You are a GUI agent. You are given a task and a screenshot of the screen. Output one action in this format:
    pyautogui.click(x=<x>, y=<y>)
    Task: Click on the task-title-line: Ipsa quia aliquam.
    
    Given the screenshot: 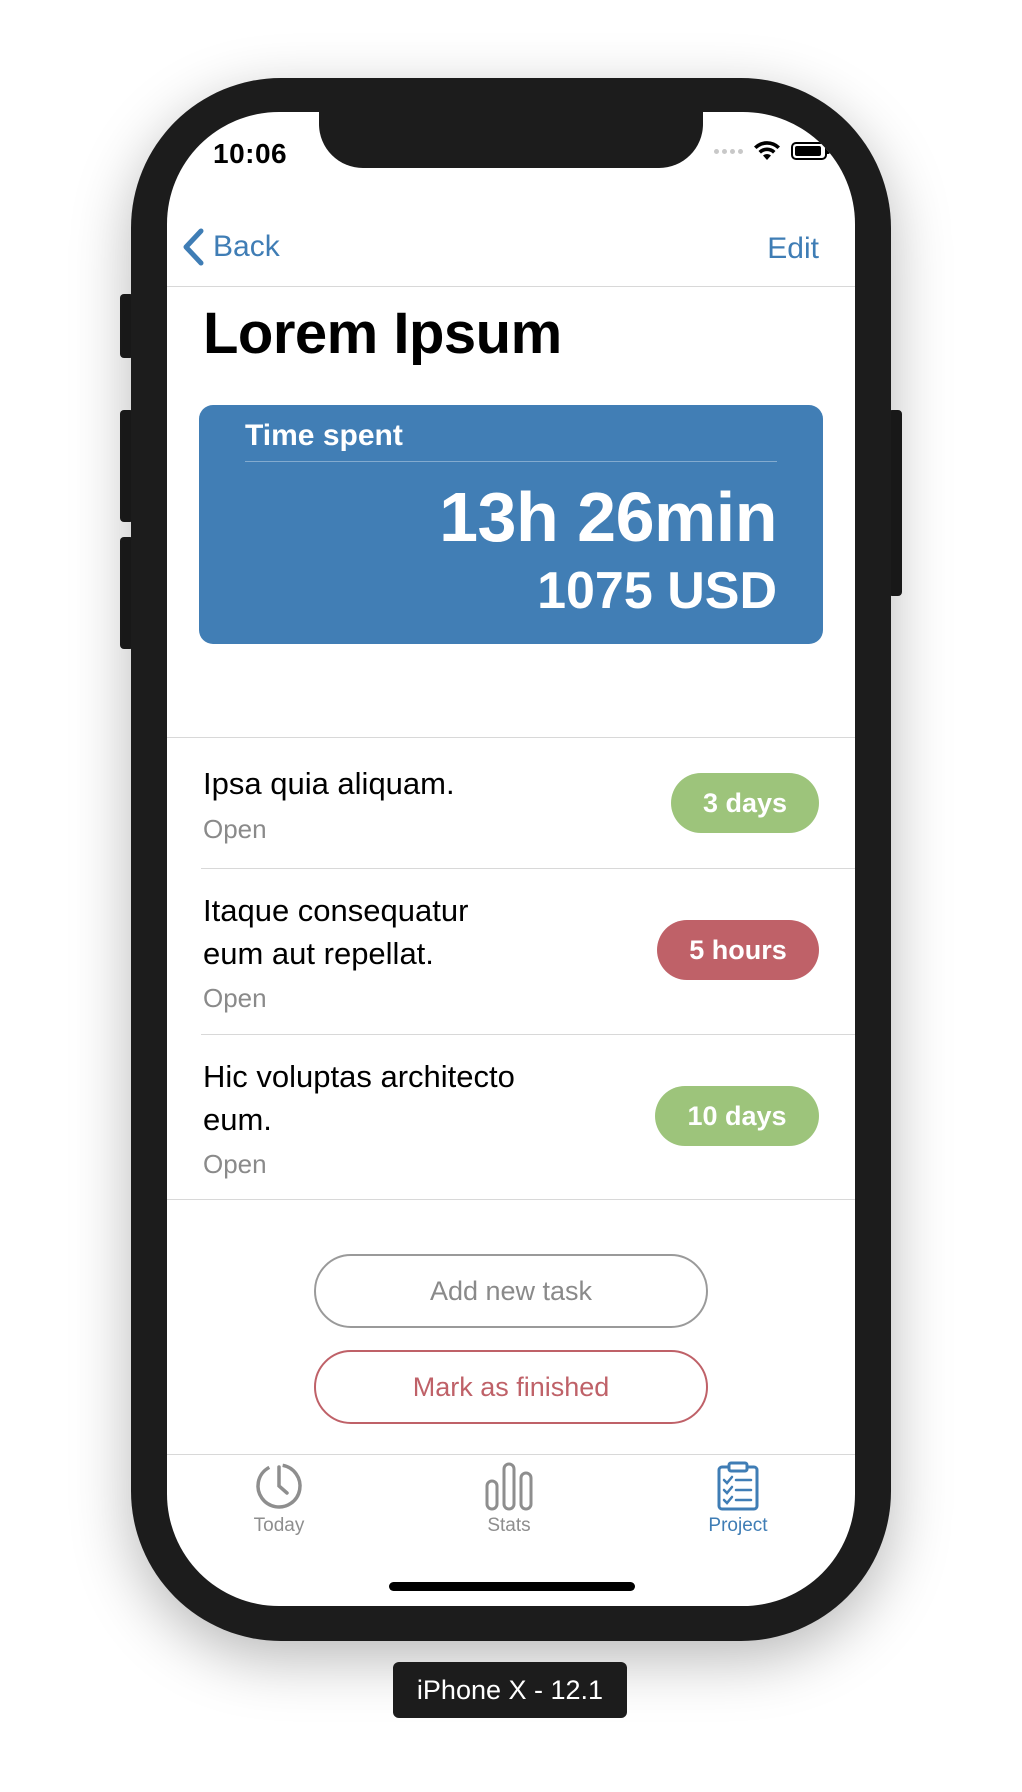 What is the action you would take?
    pyautogui.click(x=329, y=783)
    